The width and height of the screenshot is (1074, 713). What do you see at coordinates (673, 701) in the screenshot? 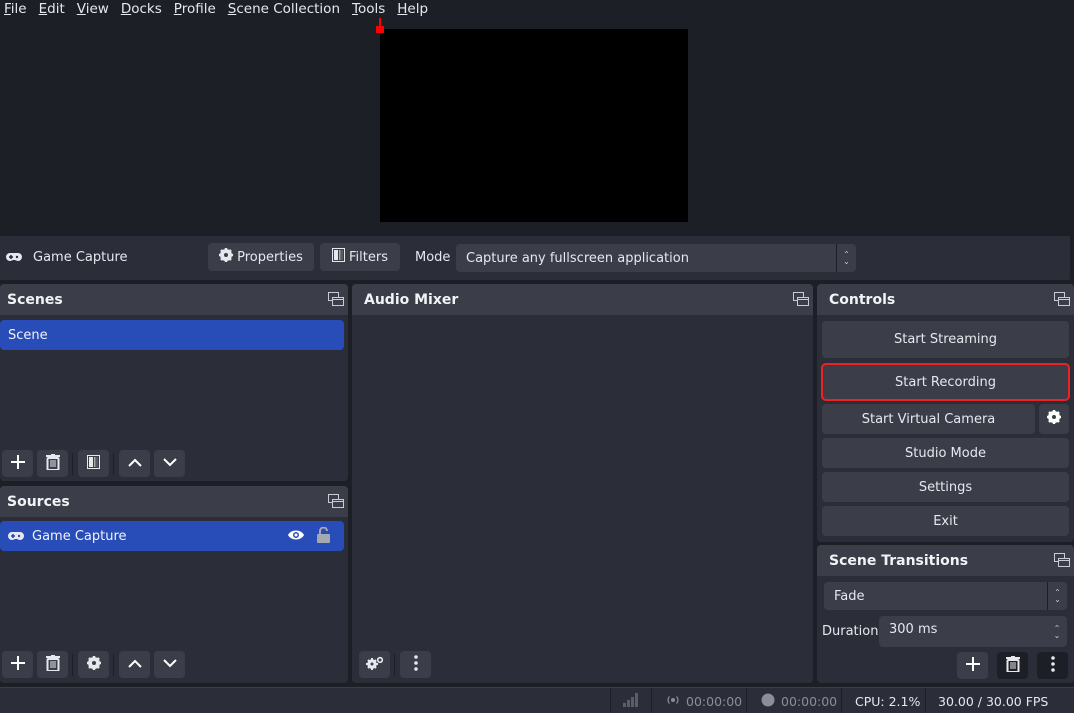
I see `broadcast-icon` at bounding box center [673, 701].